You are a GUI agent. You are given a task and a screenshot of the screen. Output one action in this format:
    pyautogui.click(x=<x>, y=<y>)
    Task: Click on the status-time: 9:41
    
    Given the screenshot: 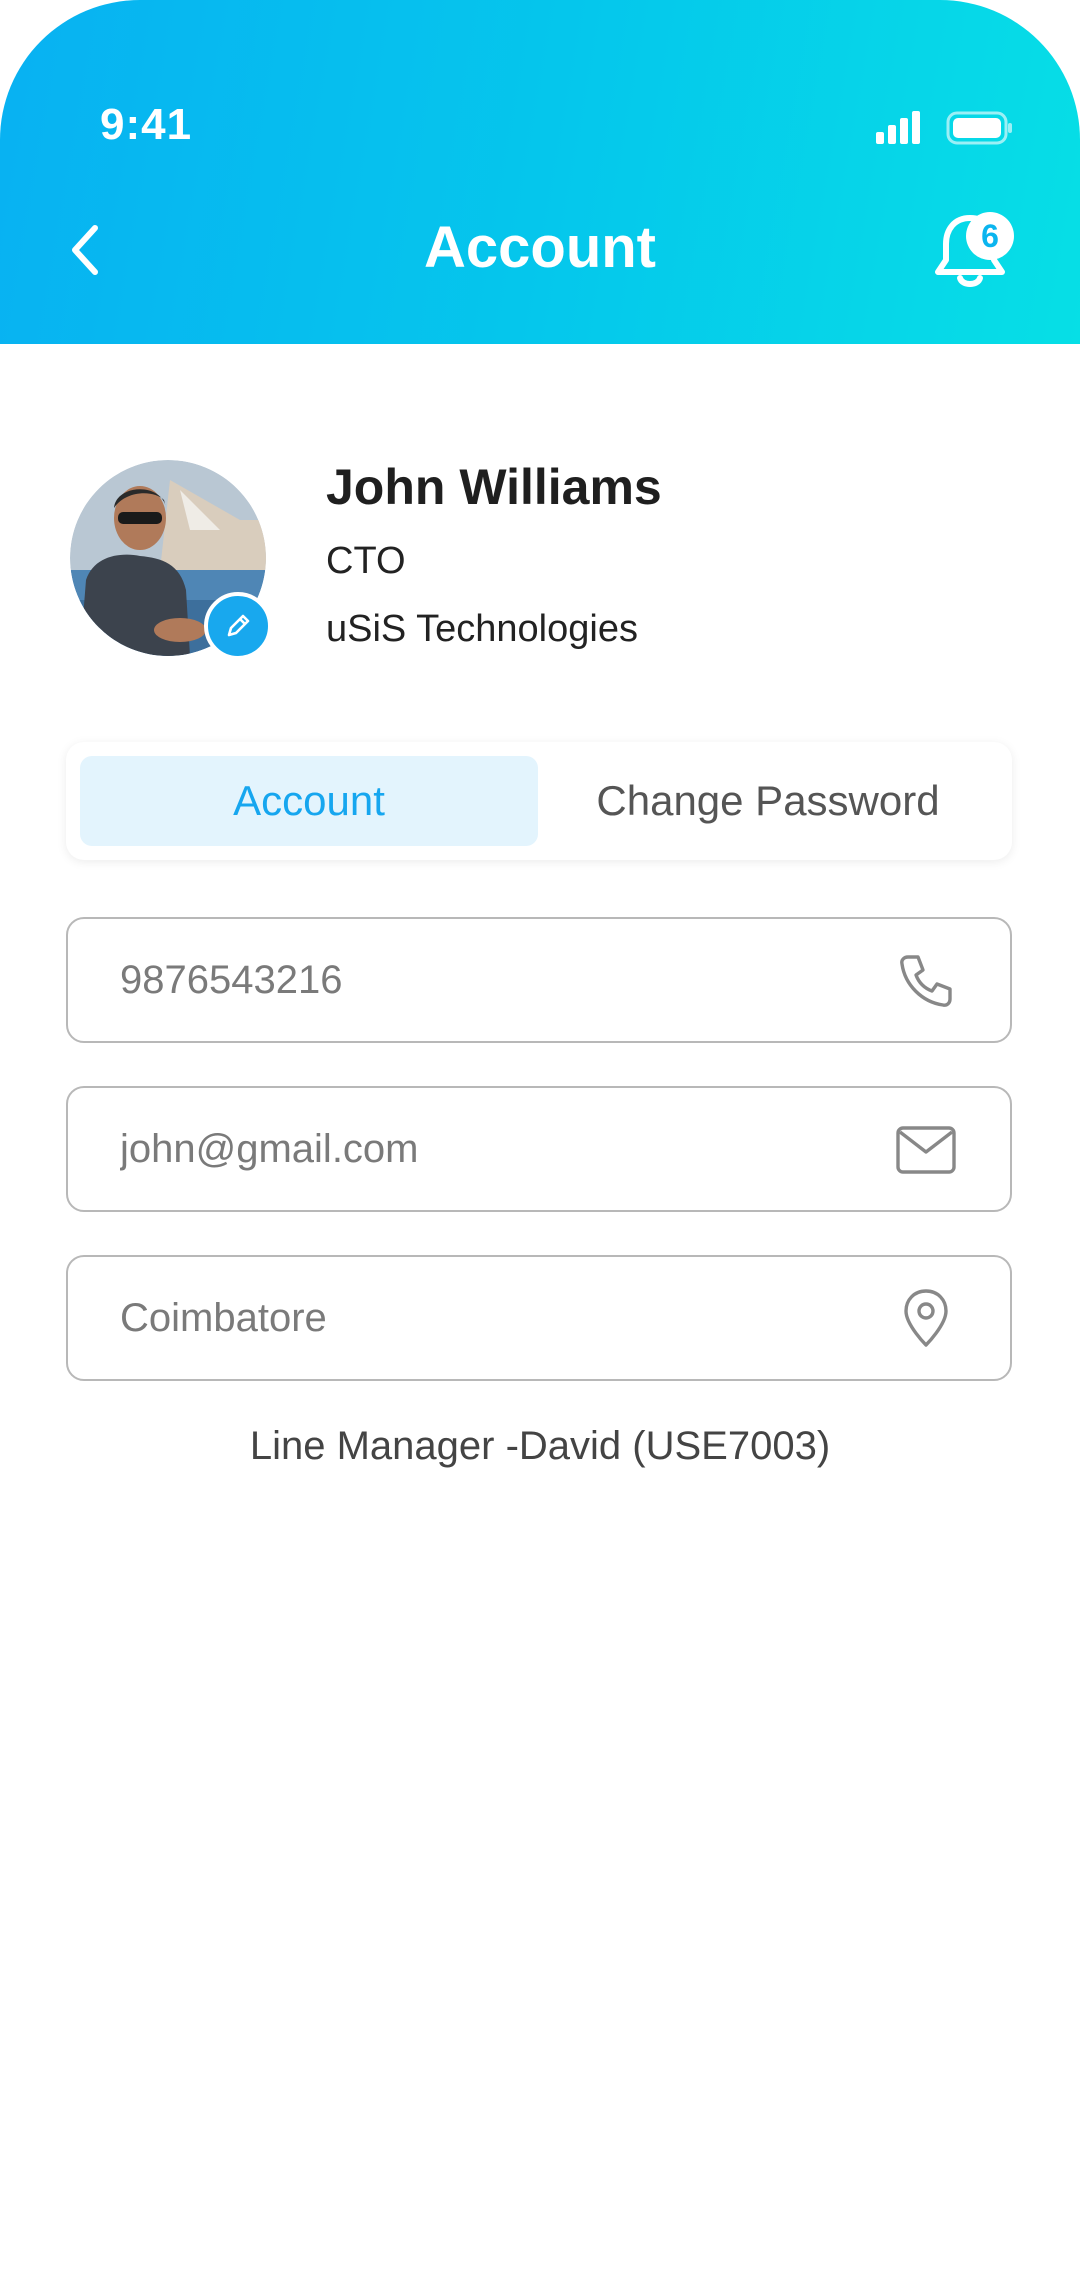 What is the action you would take?
    pyautogui.click(x=146, y=124)
    